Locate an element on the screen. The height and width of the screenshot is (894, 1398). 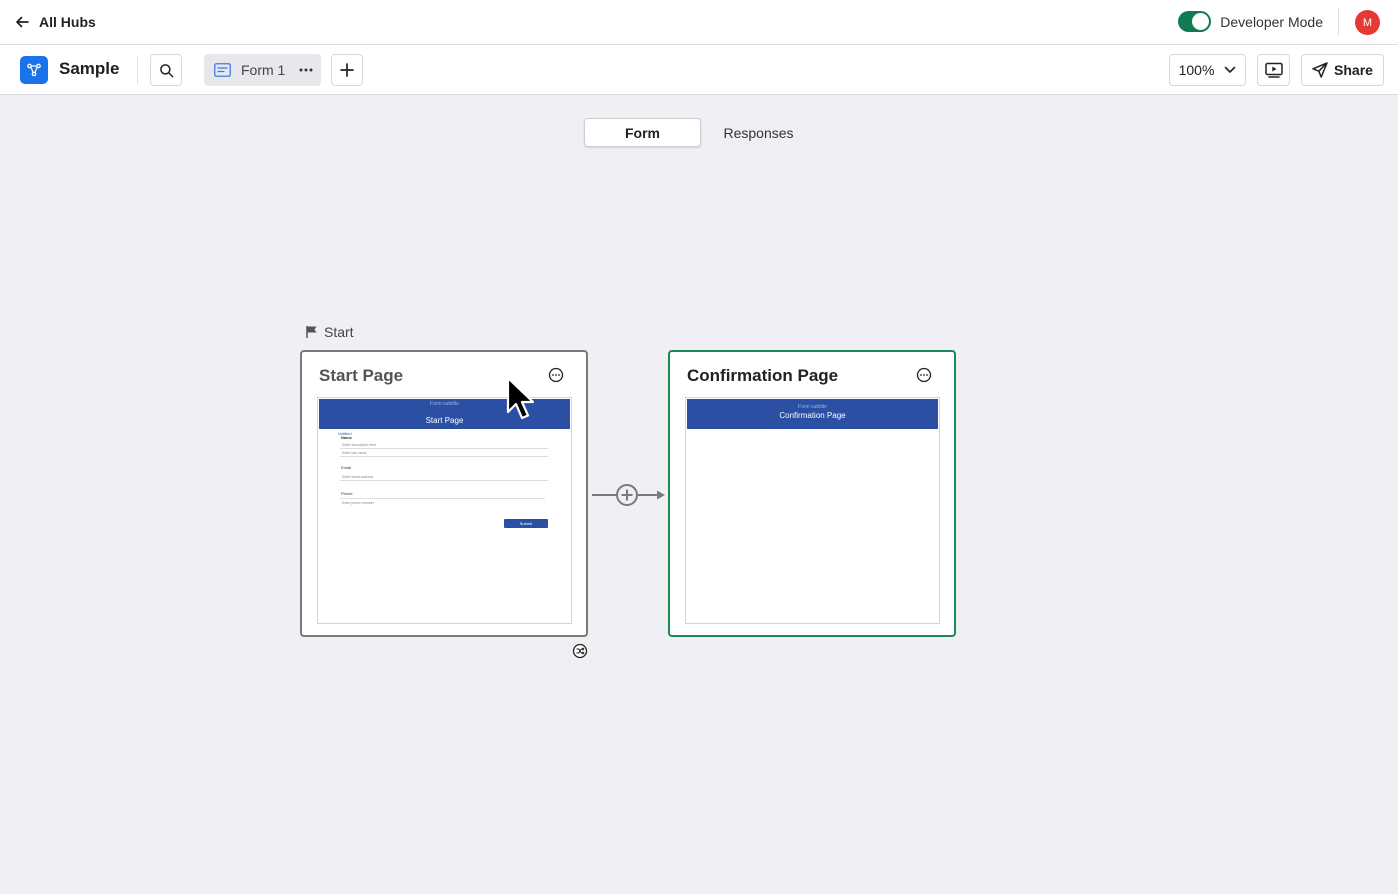
arrow-left-icon is located at coordinates (22, 22).